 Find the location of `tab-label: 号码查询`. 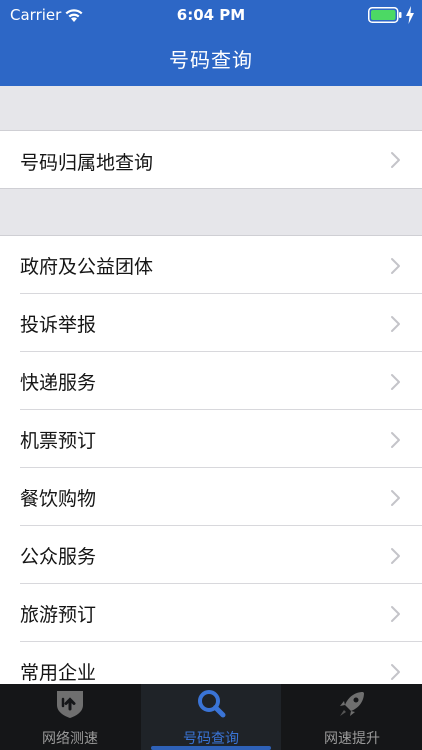

tab-label: 号码查询 is located at coordinates (211, 739).